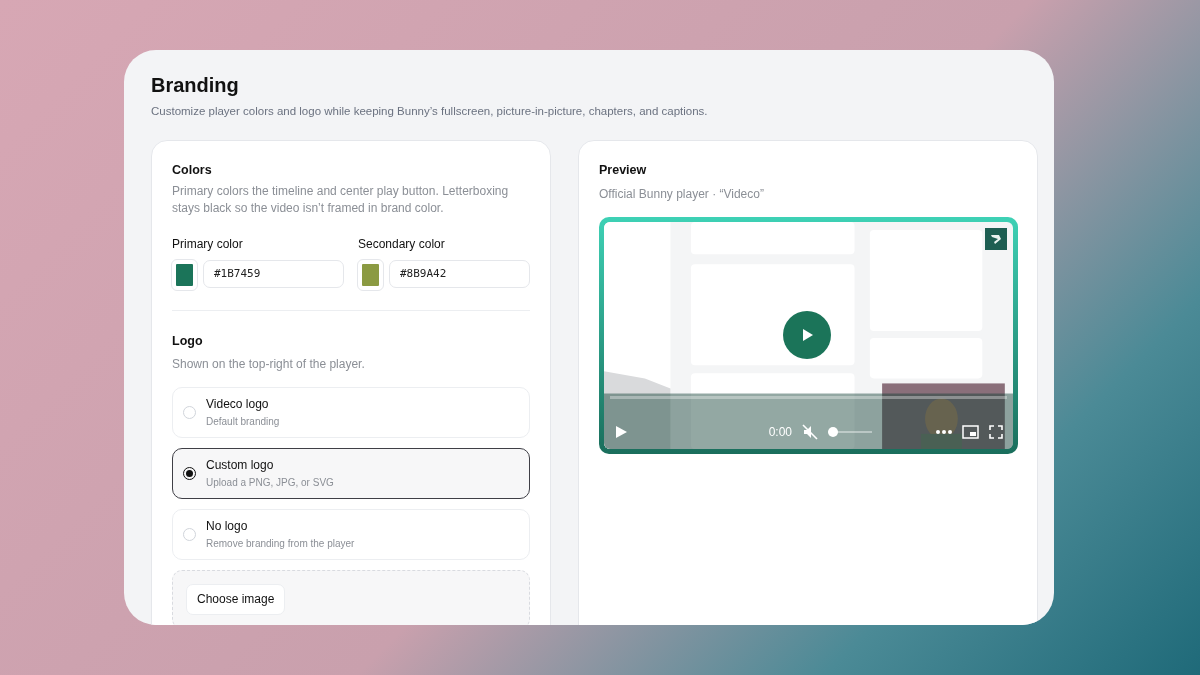 The width and height of the screenshot is (1200, 675). Describe the element at coordinates (833, 432) in the screenshot. I see `volume-thumb` at that location.